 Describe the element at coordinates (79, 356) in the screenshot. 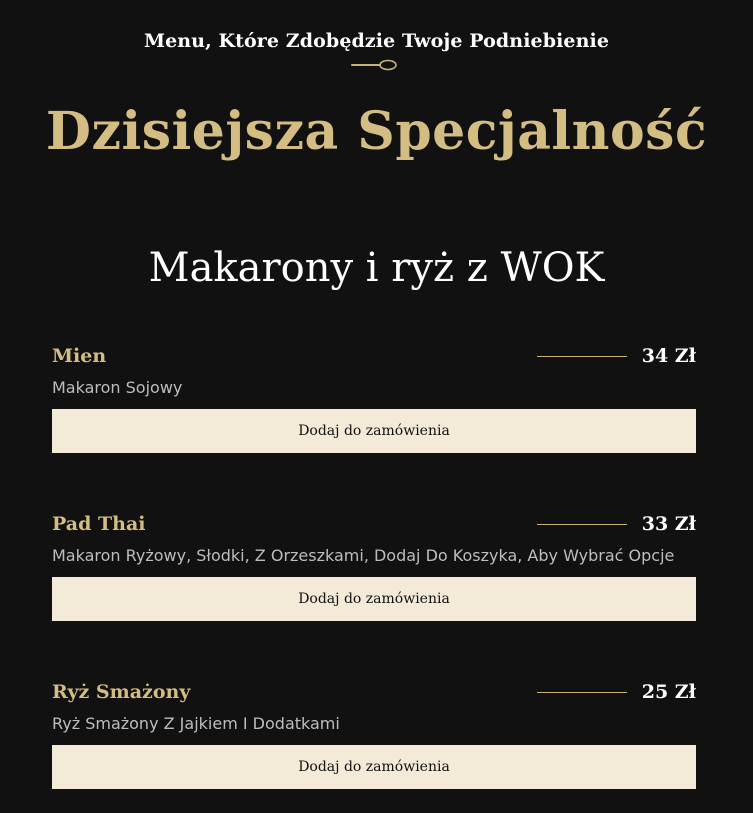

I see `item-name: Mien` at that location.